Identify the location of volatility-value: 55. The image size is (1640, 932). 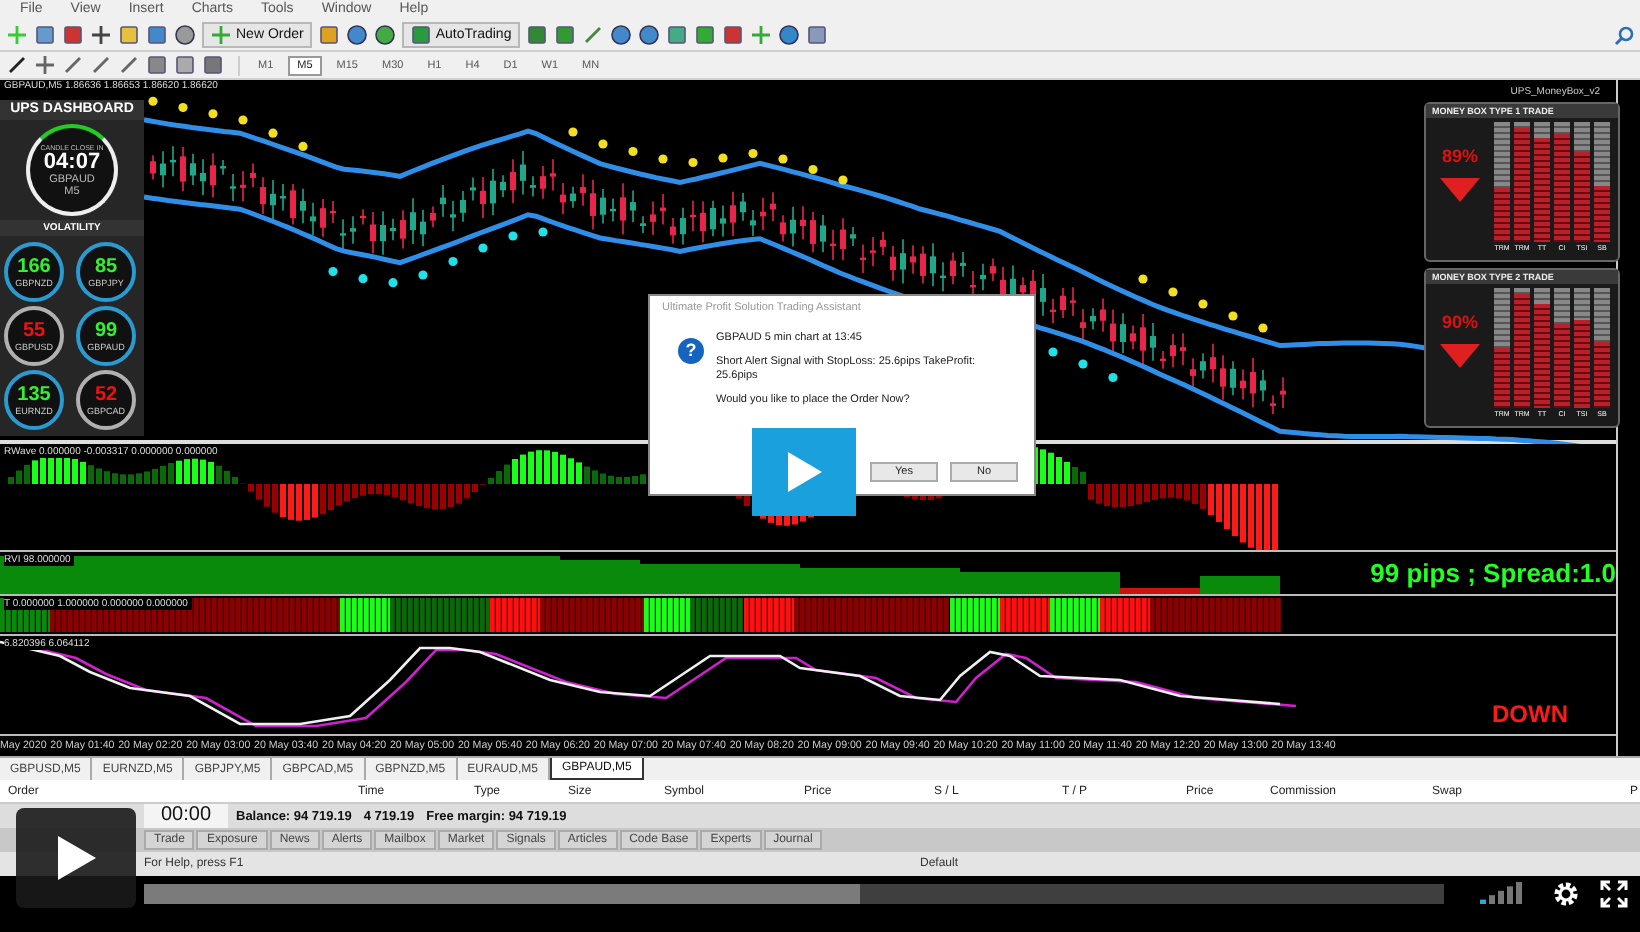
(34, 331).